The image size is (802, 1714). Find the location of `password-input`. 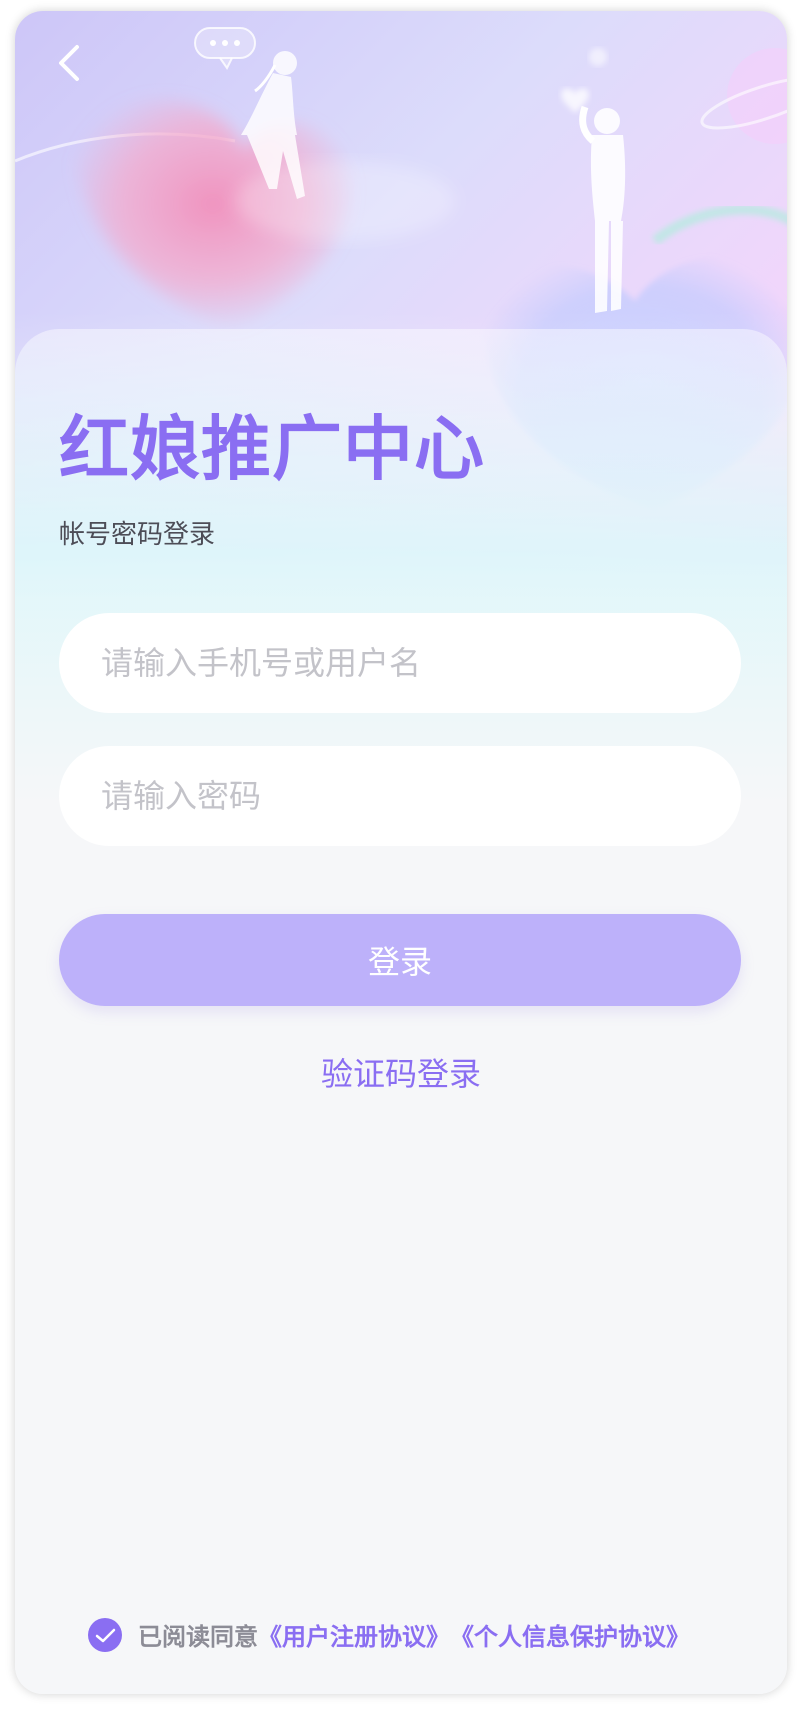

password-input is located at coordinates (400, 796).